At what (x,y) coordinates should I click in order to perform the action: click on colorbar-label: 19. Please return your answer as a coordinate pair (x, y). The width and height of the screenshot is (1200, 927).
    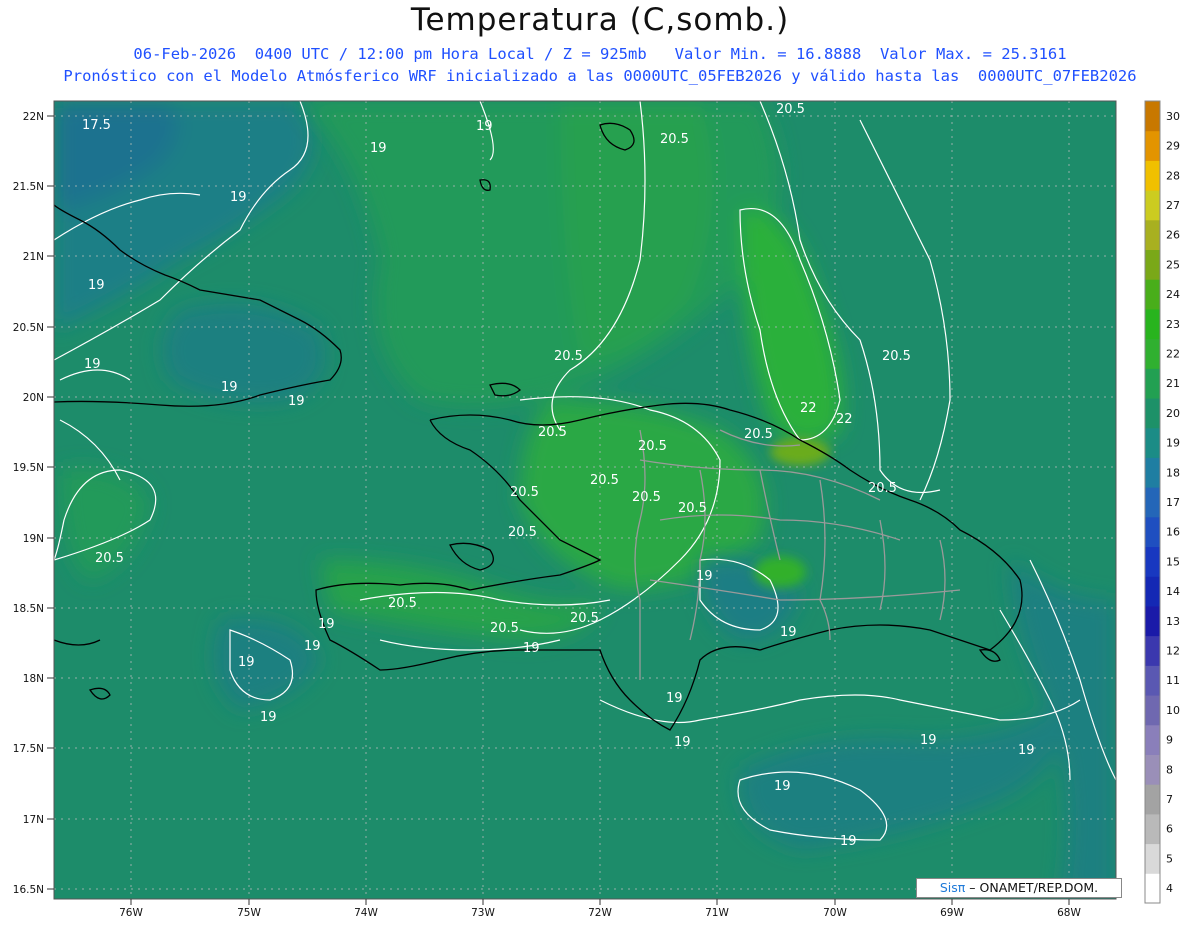
    Looking at the image, I should click on (1173, 443).